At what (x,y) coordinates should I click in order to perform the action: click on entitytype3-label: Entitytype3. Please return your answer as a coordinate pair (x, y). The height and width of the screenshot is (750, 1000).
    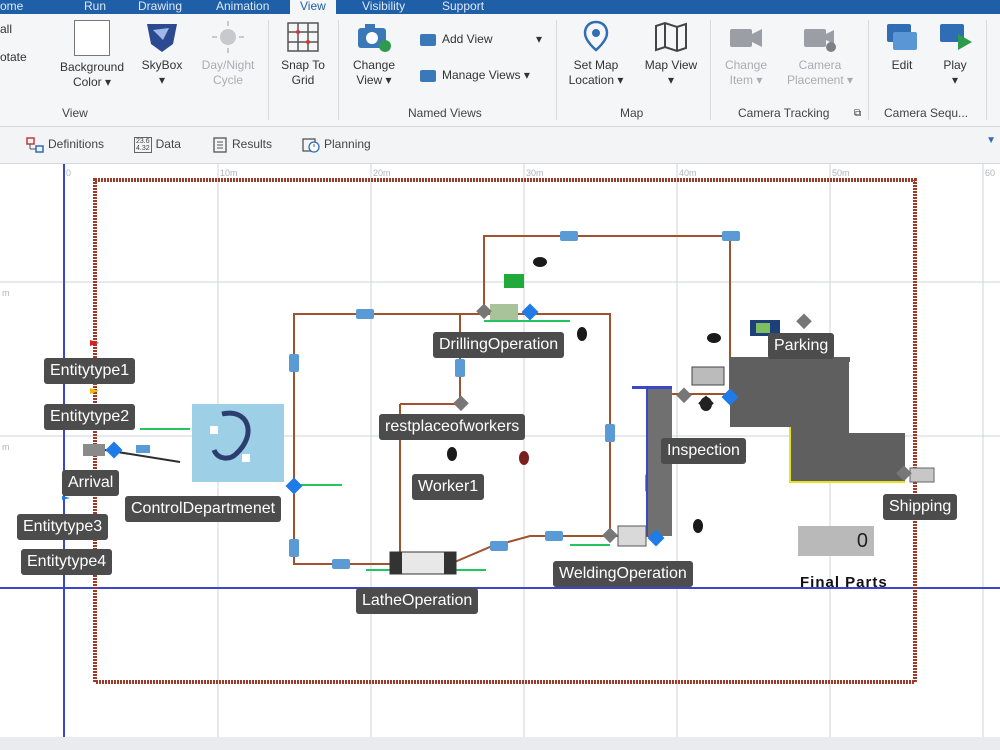
    Looking at the image, I should click on (63, 527).